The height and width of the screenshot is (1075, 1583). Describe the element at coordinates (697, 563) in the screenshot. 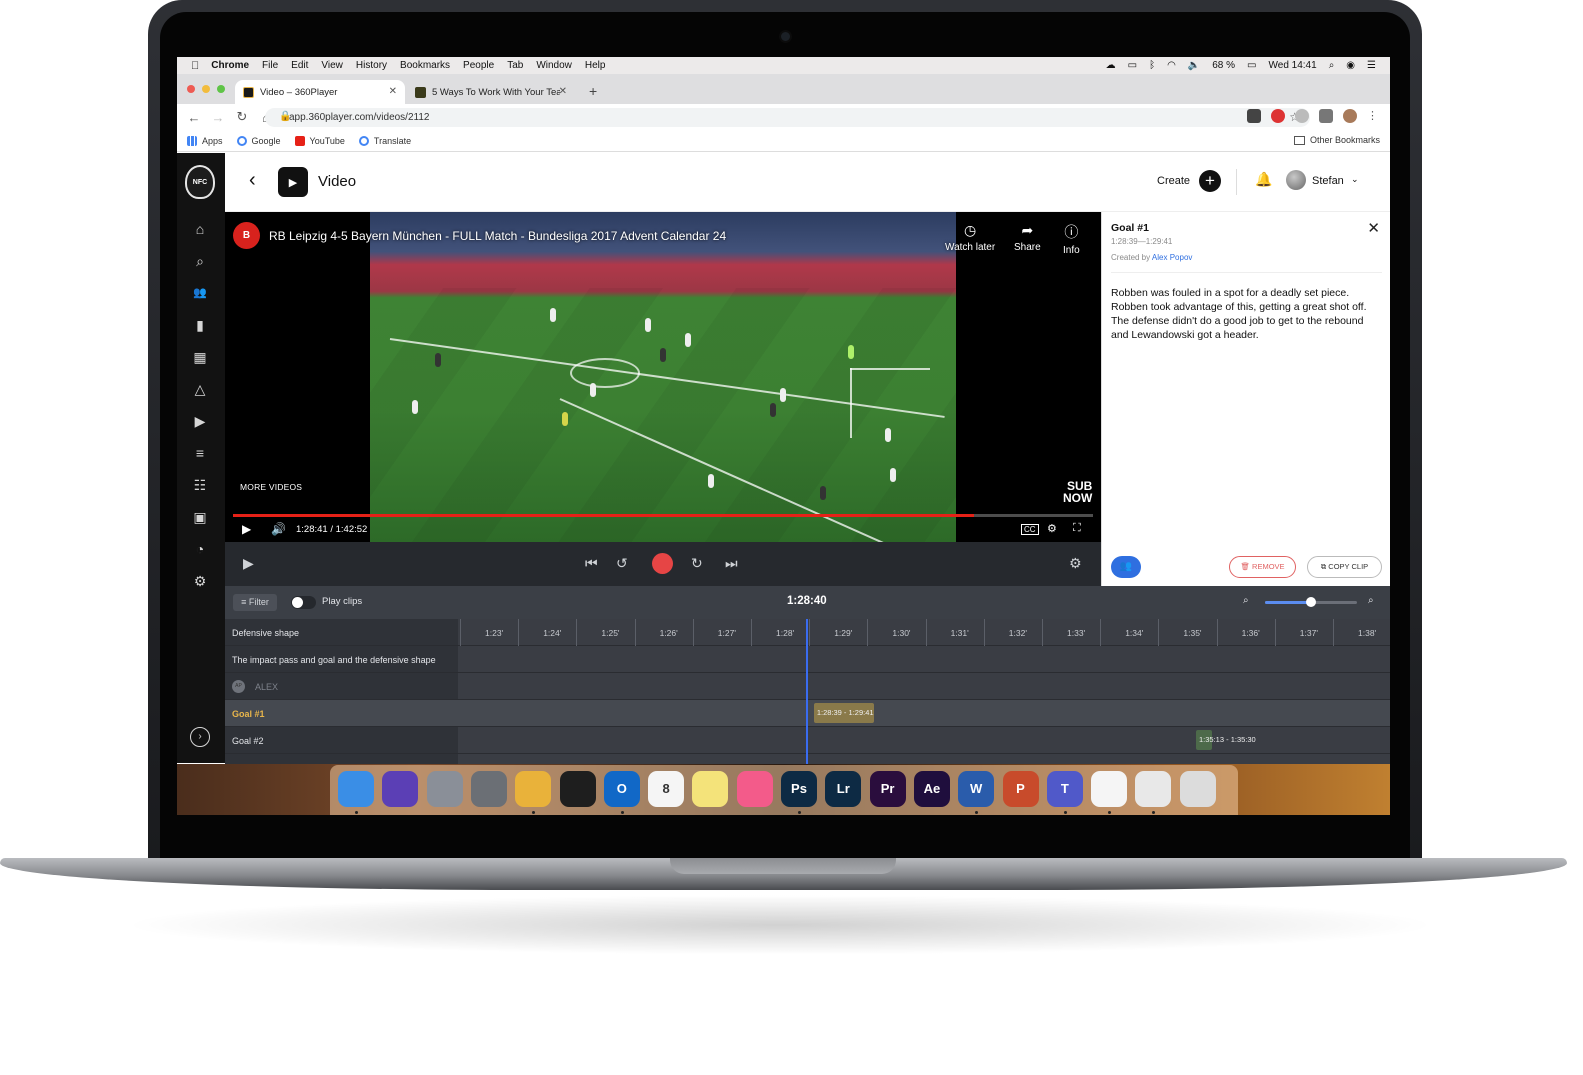

I see `forward-10-icon: ↻` at that location.